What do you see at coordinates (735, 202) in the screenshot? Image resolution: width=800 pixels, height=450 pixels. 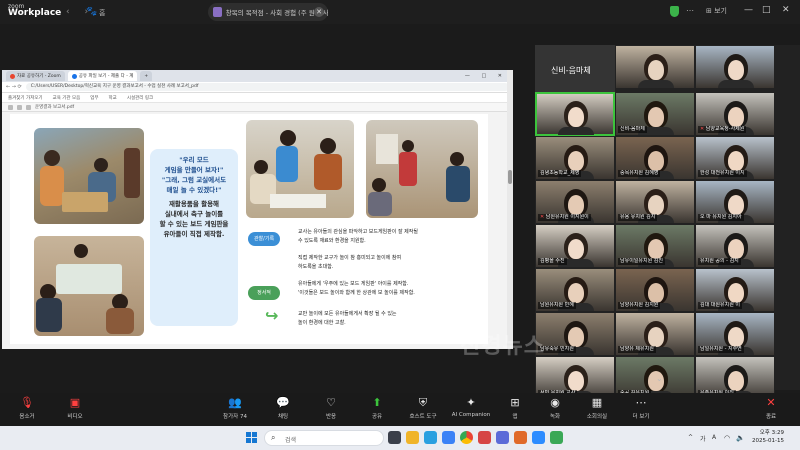 I see `participant-tile: 오 마 유치원 김지아` at bounding box center [735, 202].